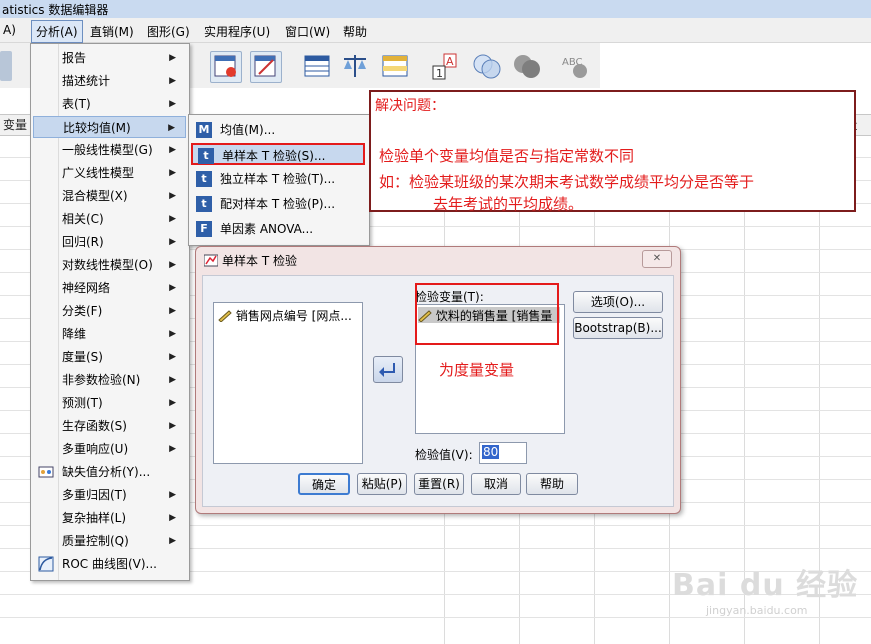  What do you see at coordinates (109, 334) in the screenshot?
I see `menu-item-dimension-reduction: 降维 ▶` at bounding box center [109, 334].